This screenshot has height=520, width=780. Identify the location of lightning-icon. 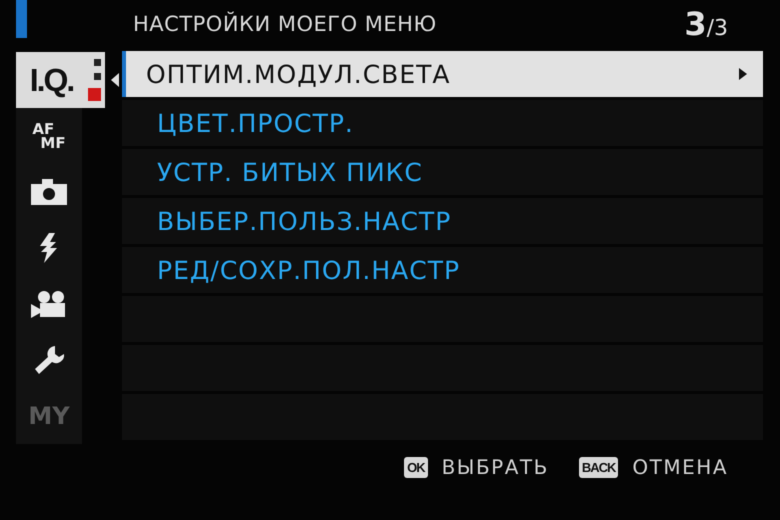
(49, 248).